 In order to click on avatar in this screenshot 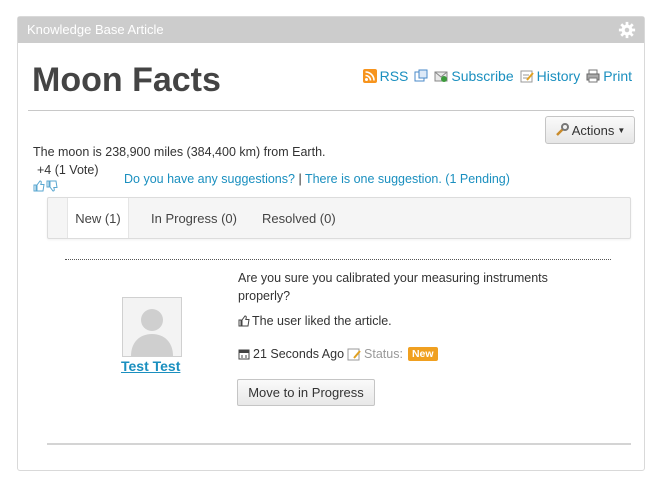, I will do `click(152, 327)`.